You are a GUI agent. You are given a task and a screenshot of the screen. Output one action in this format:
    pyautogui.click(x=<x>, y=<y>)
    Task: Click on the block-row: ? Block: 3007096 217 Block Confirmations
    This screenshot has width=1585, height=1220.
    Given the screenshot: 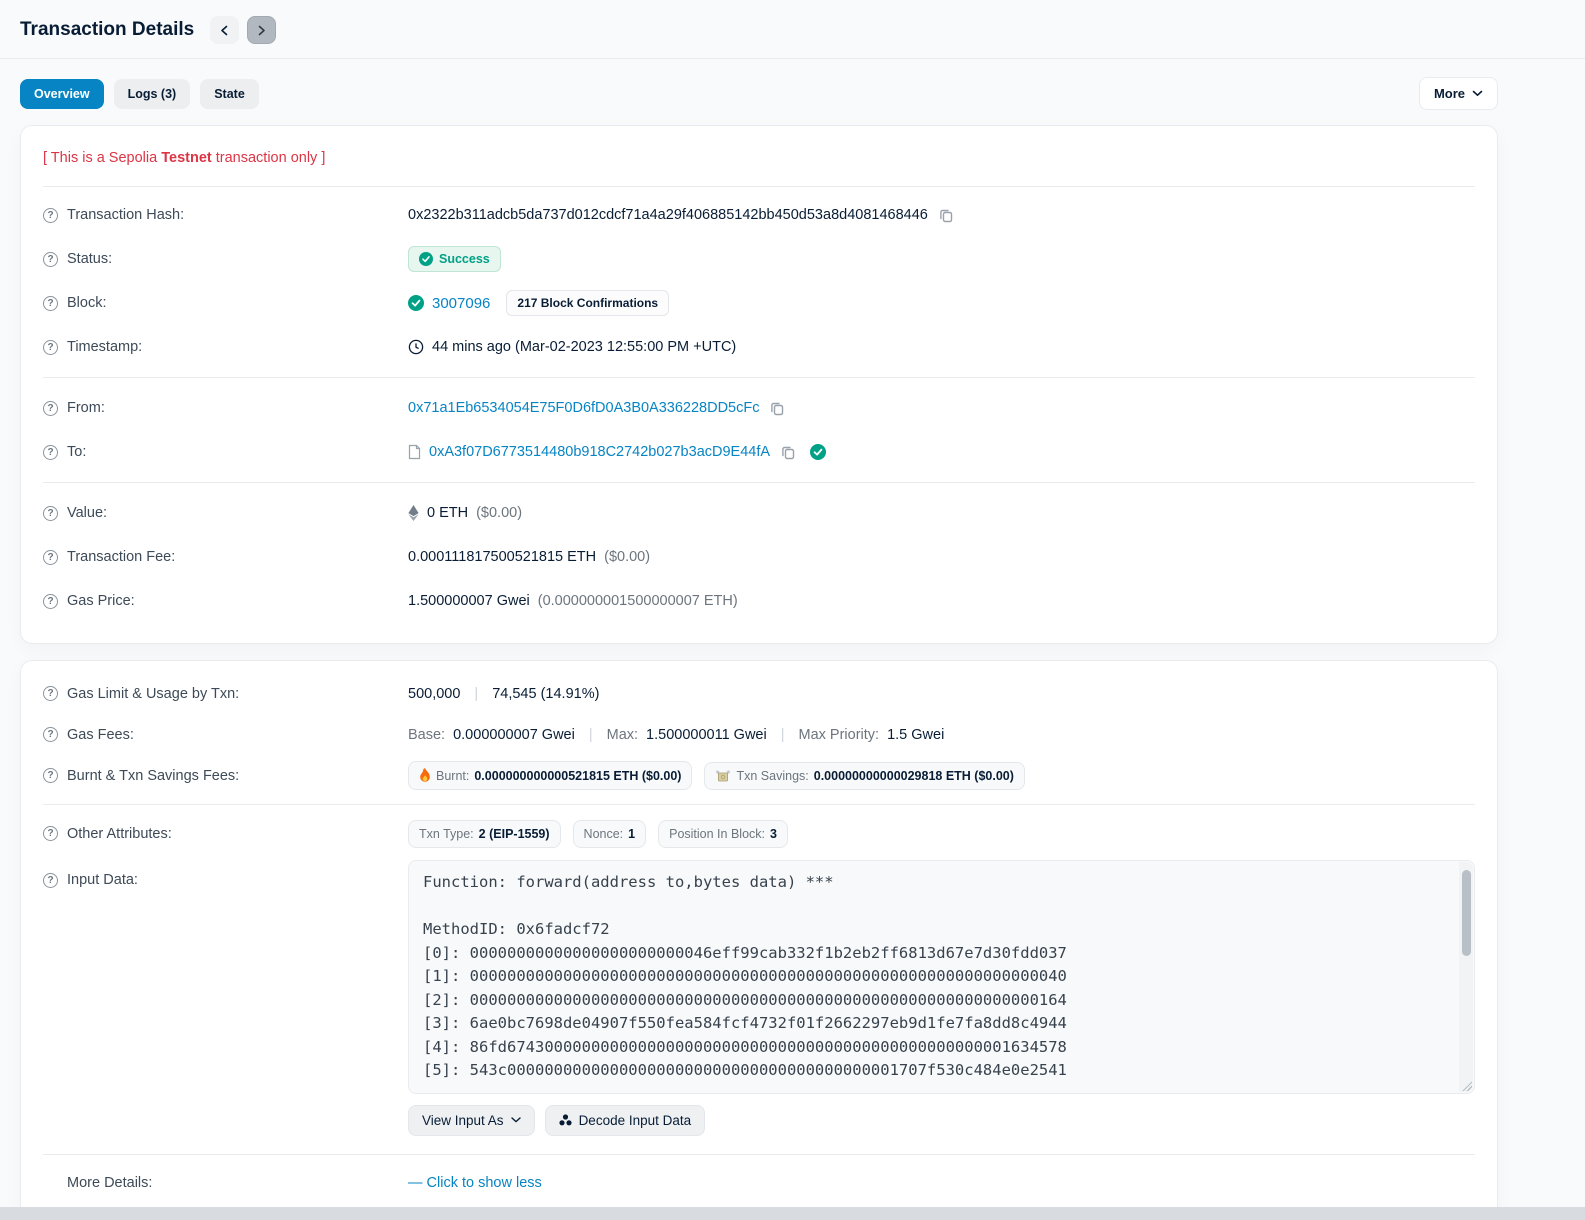 What is the action you would take?
    pyautogui.click(x=759, y=303)
    